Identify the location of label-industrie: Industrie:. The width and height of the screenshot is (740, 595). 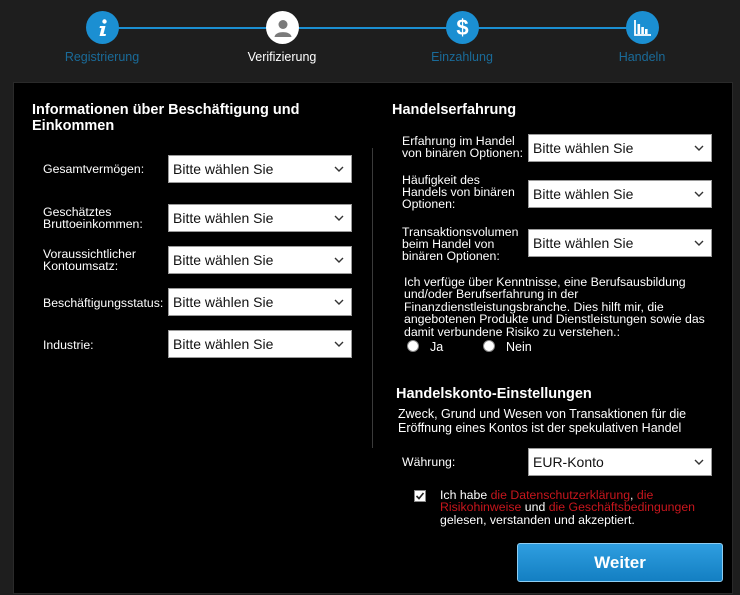
(68, 345).